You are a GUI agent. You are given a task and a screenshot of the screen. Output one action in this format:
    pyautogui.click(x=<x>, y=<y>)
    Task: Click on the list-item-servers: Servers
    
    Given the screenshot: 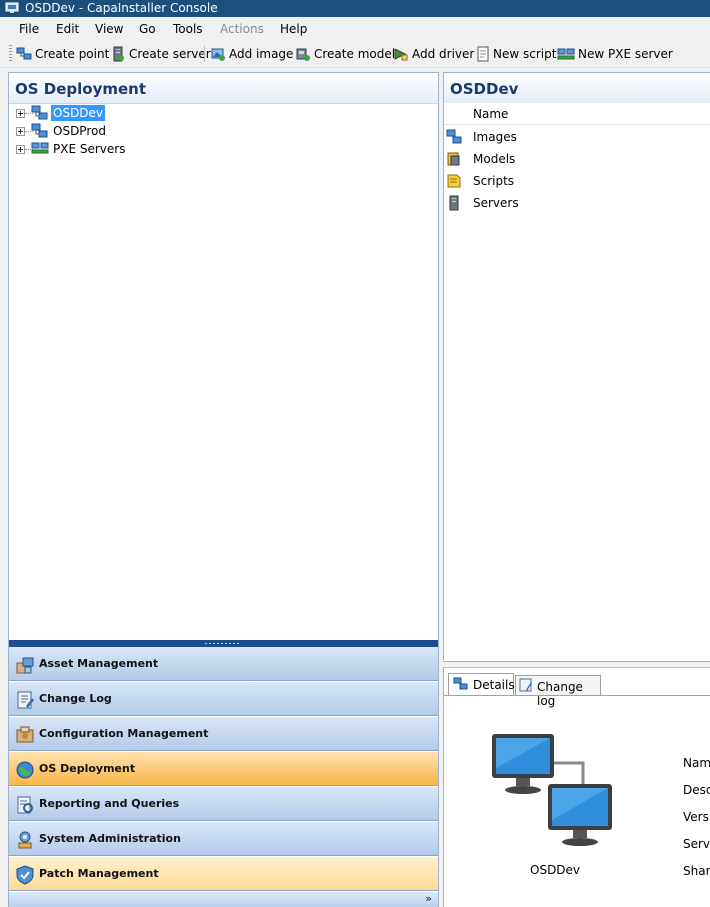 What is the action you would take?
    pyautogui.click(x=577, y=203)
    